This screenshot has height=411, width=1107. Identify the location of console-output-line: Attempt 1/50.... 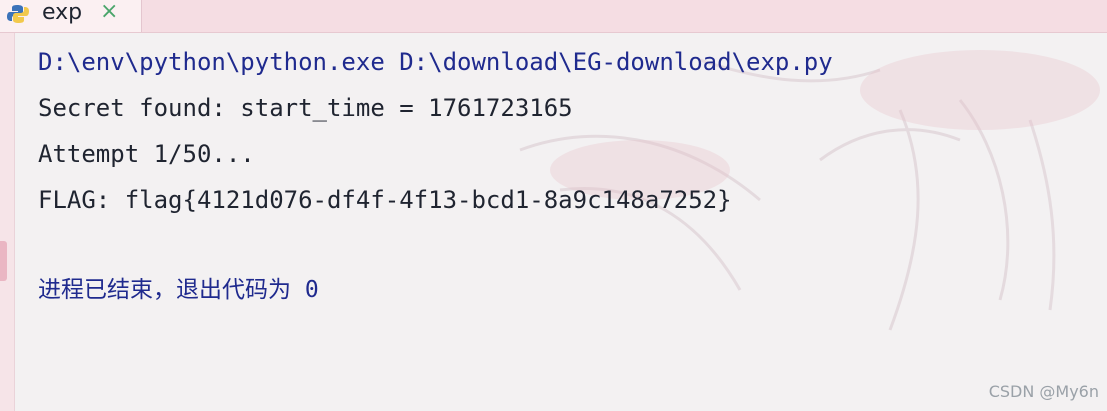
(146, 154).